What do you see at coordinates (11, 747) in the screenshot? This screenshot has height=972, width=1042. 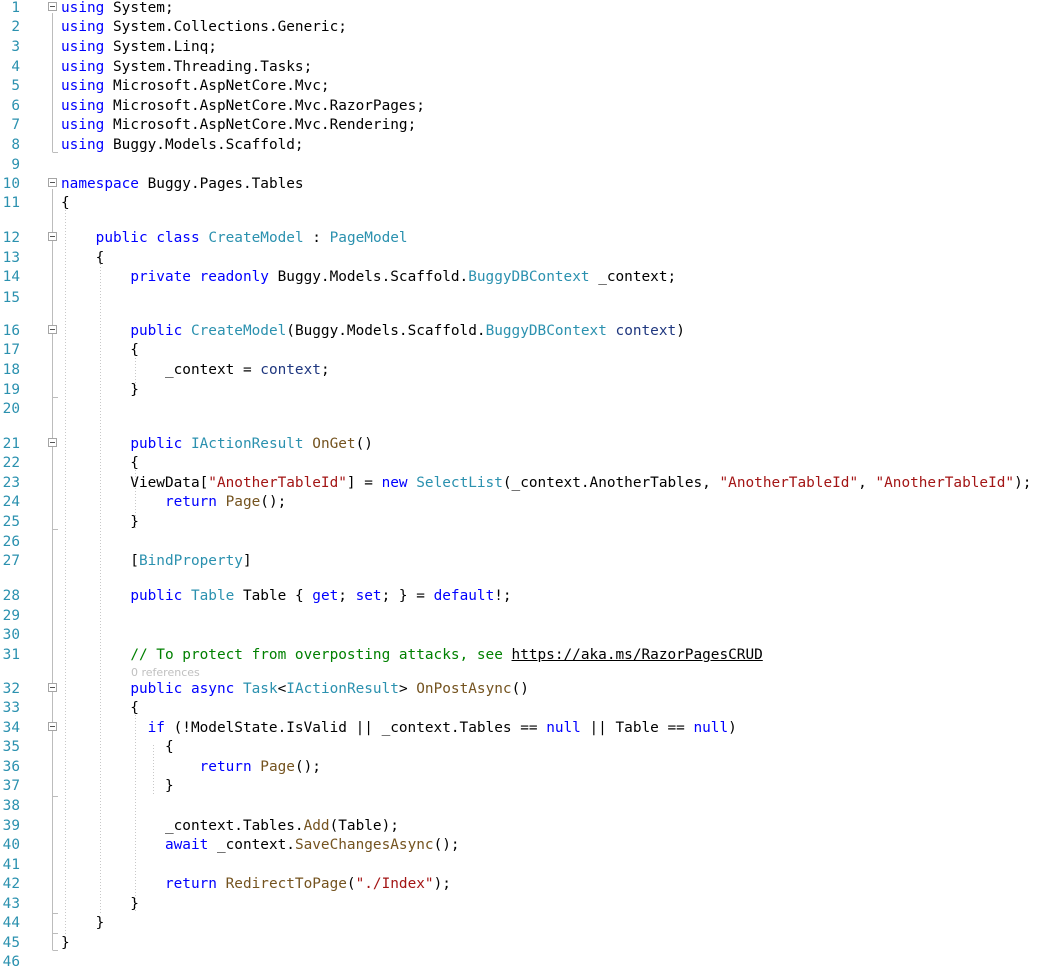 I see `line-number: 35` at bounding box center [11, 747].